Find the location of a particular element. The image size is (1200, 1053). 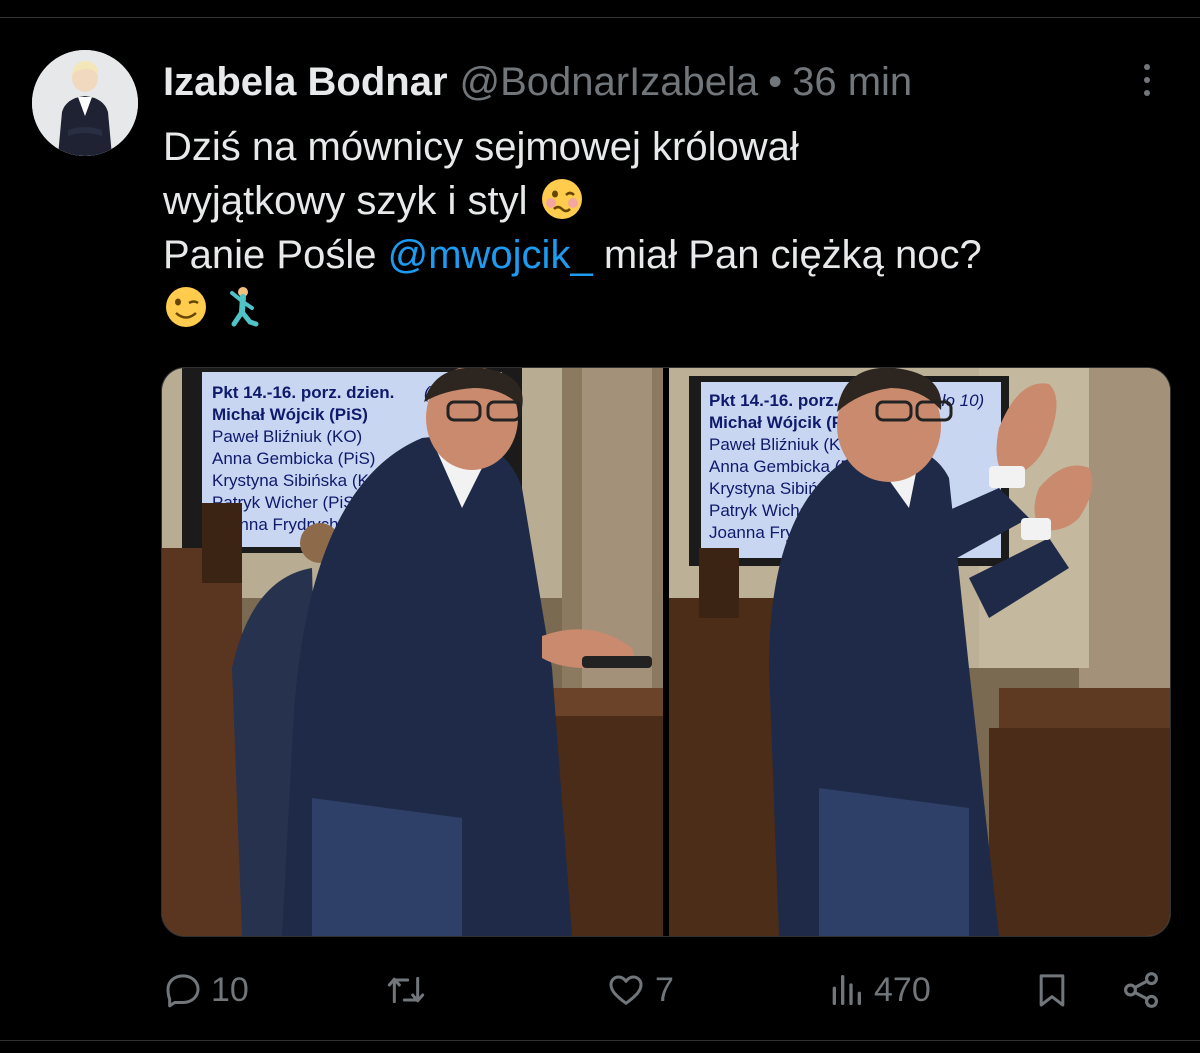

photo-1-screen-line-2: Michał Wójcik (PiS) is located at coordinates (290, 414).